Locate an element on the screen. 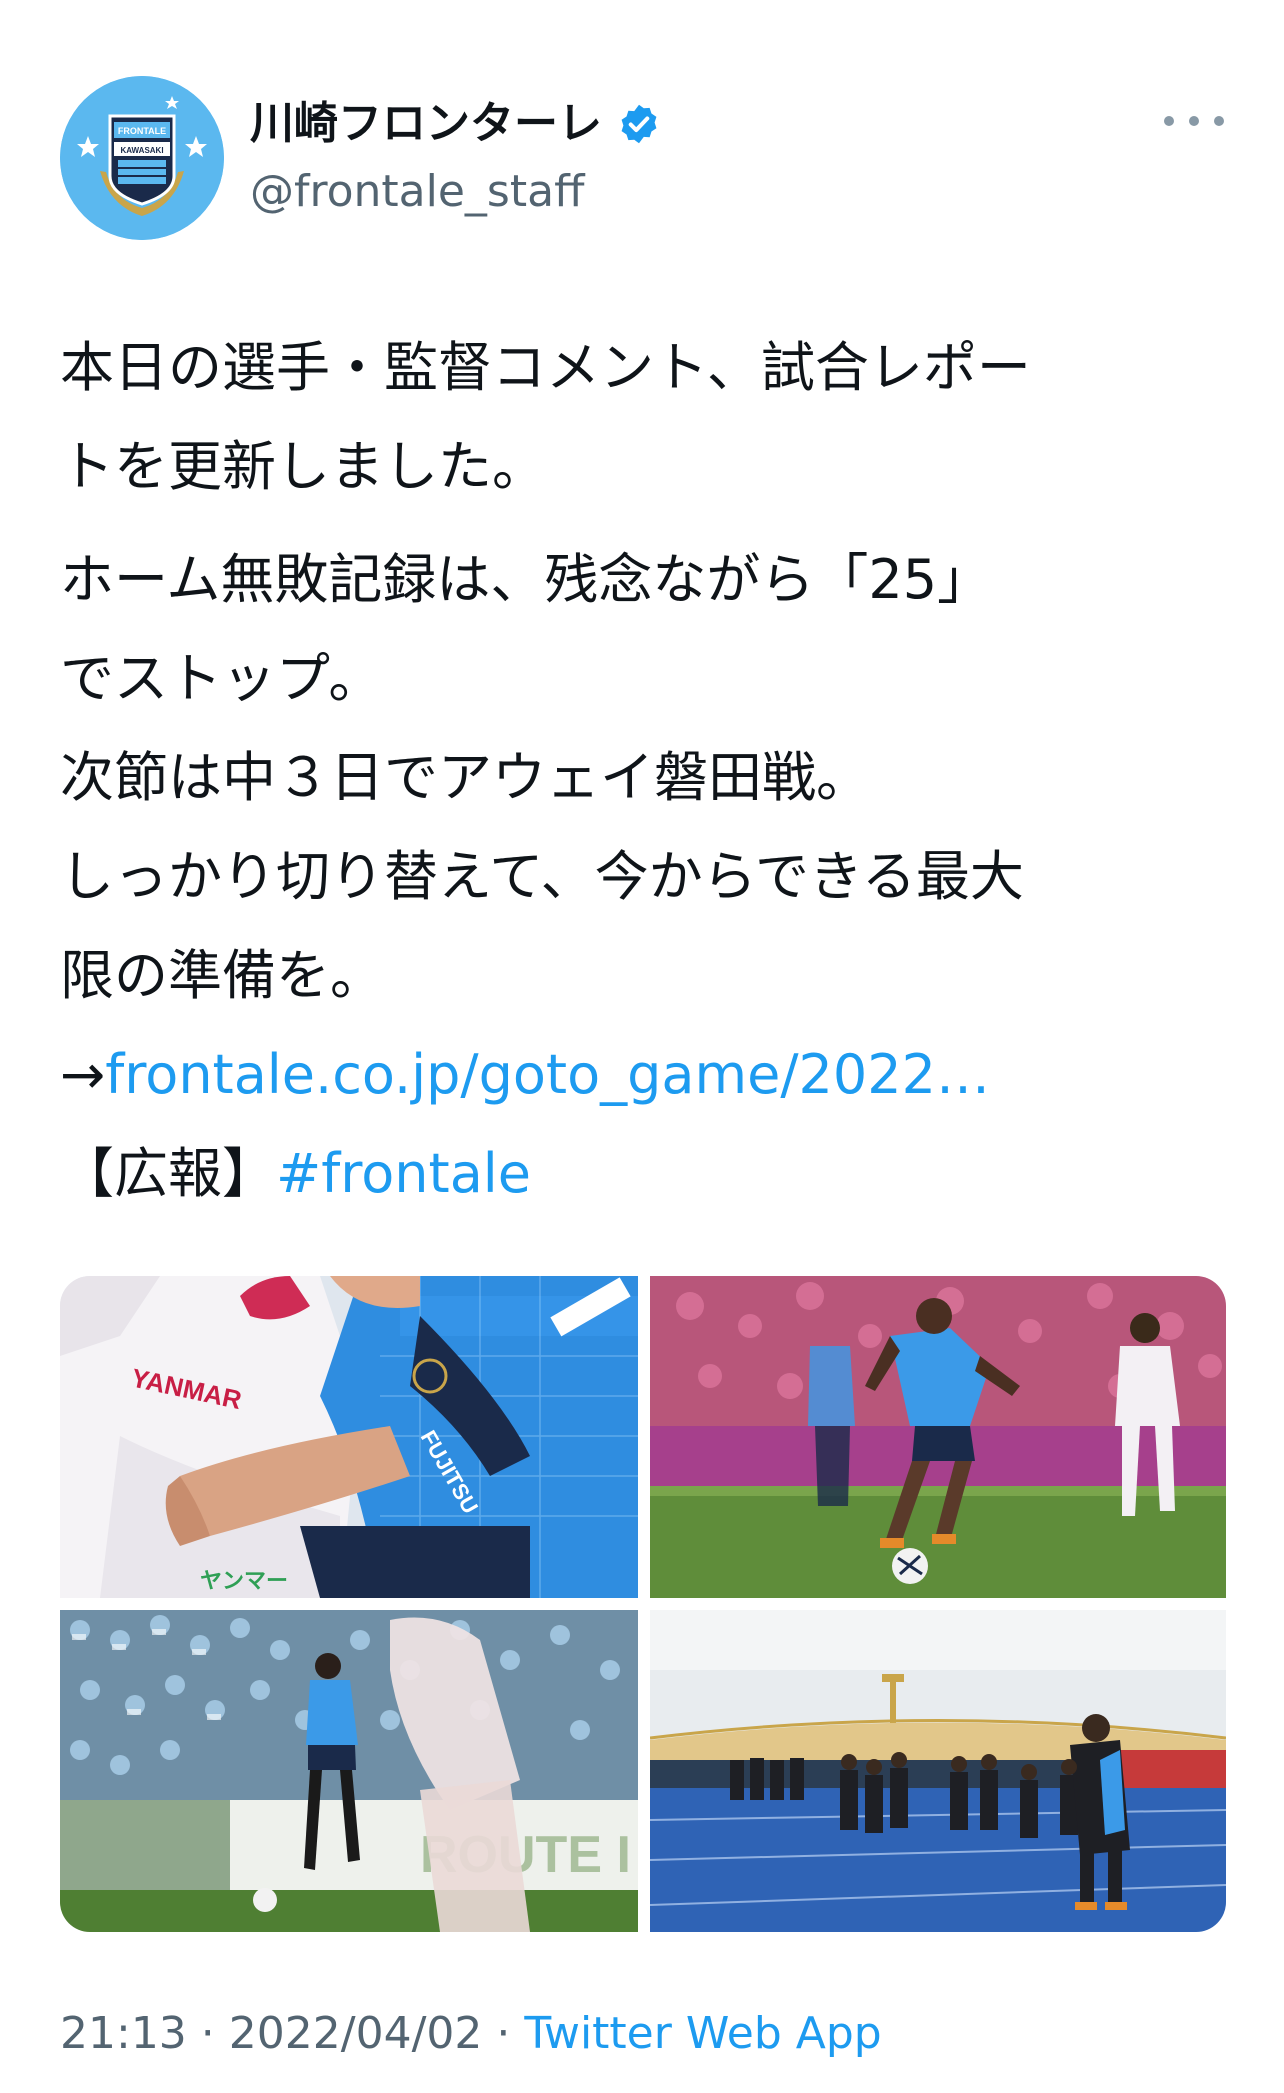 The width and height of the screenshot is (1284, 2093). tweet-time: 21:13 is located at coordinates (123, 2033).